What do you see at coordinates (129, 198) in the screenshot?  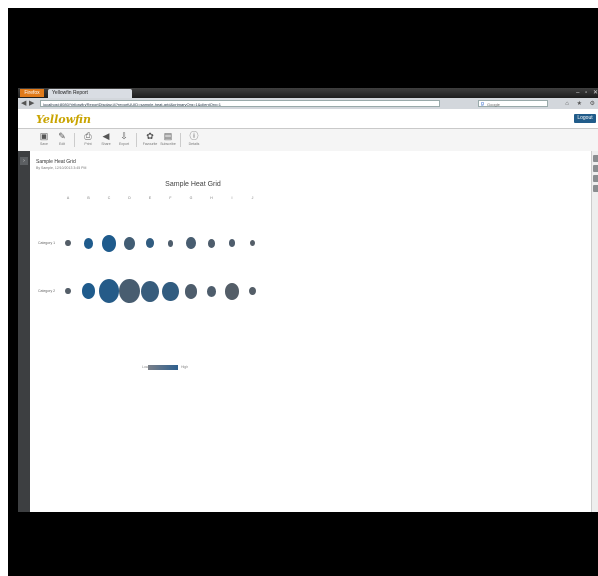 I see `column-label: D` at bounding box center [129, 198].